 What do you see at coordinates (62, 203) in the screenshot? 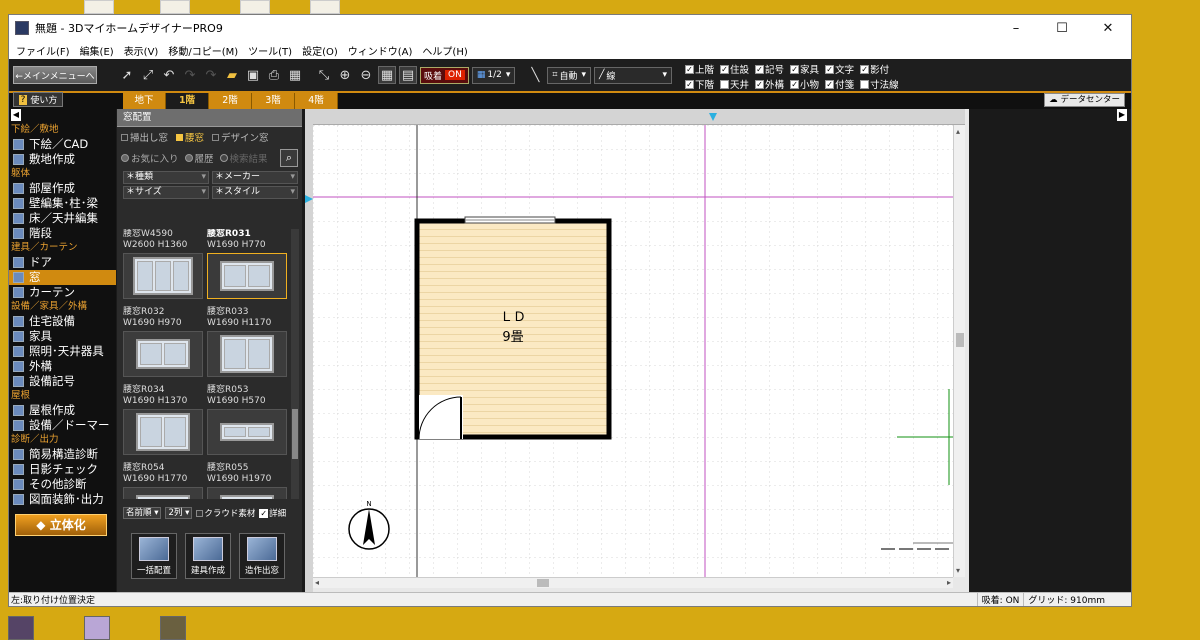
I see `sidebar-item: 壁編集･柱･梁` at bounding box center [62, 203].